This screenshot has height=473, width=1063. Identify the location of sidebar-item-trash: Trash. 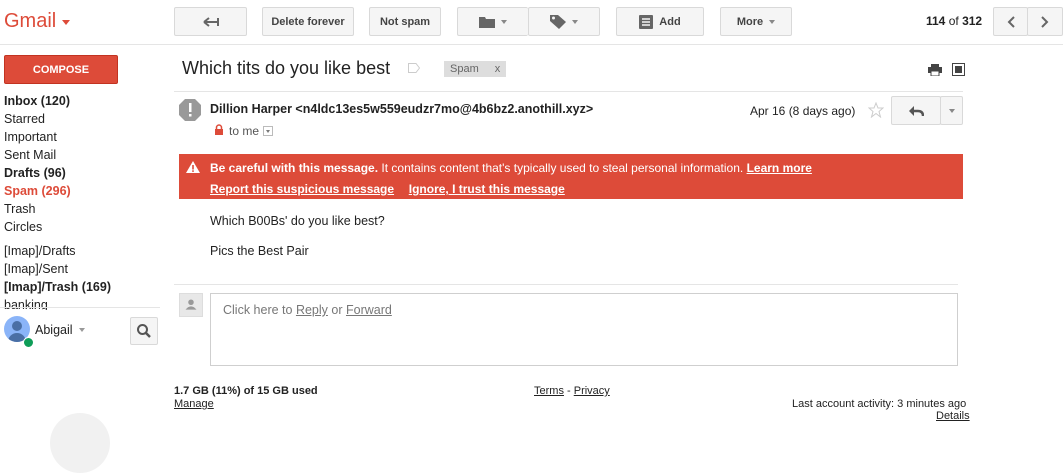
(20, 209).